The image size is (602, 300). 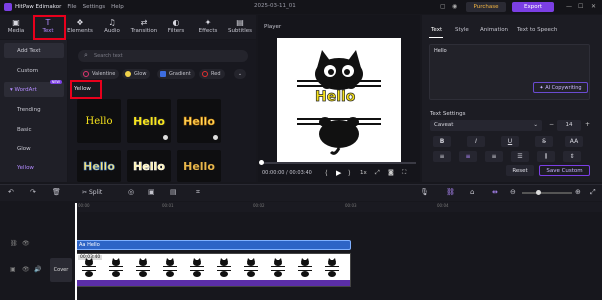 What do you see at coordinates (14, 243) in the screenshot?
I see `track-lock-icon: ⛓` at bounding box center [14, 243].